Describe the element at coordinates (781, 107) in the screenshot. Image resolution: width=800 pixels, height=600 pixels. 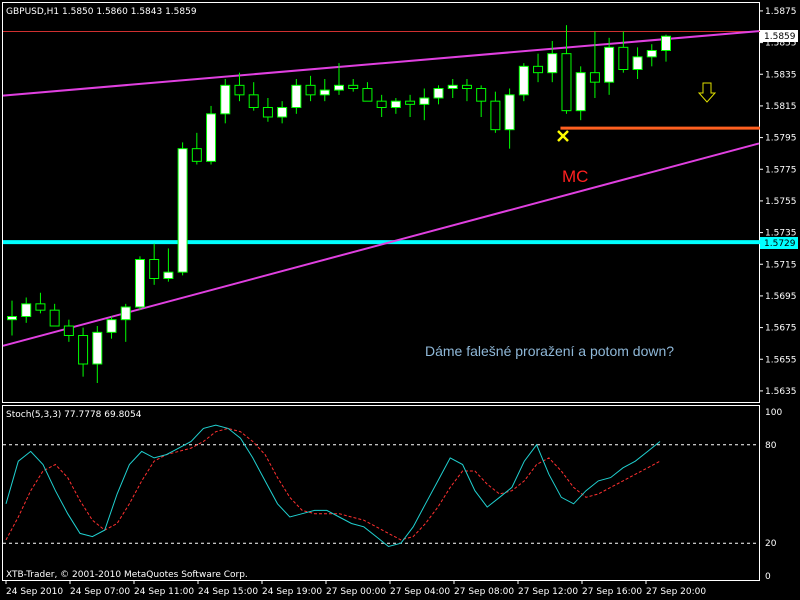
I see `price-tick-label: 1.5815` at that location.